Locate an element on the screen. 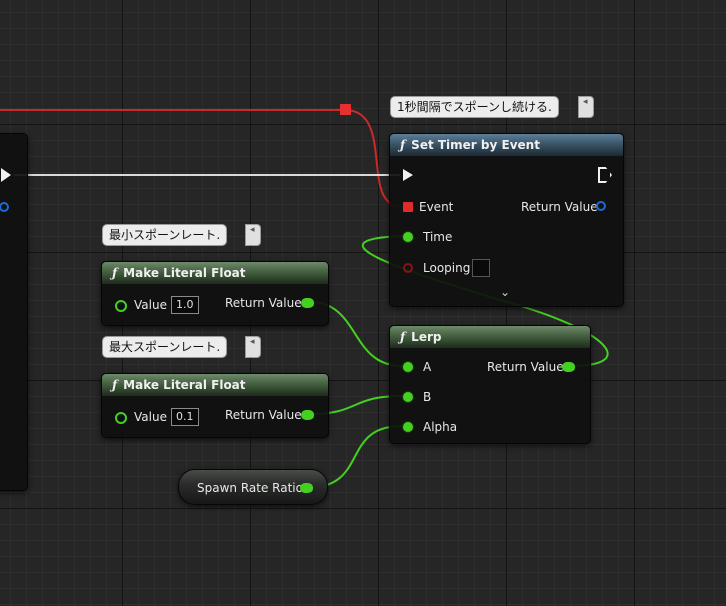 This screenshot has height=606, width=726. alpha-pin is located at coordinates (408, 427).